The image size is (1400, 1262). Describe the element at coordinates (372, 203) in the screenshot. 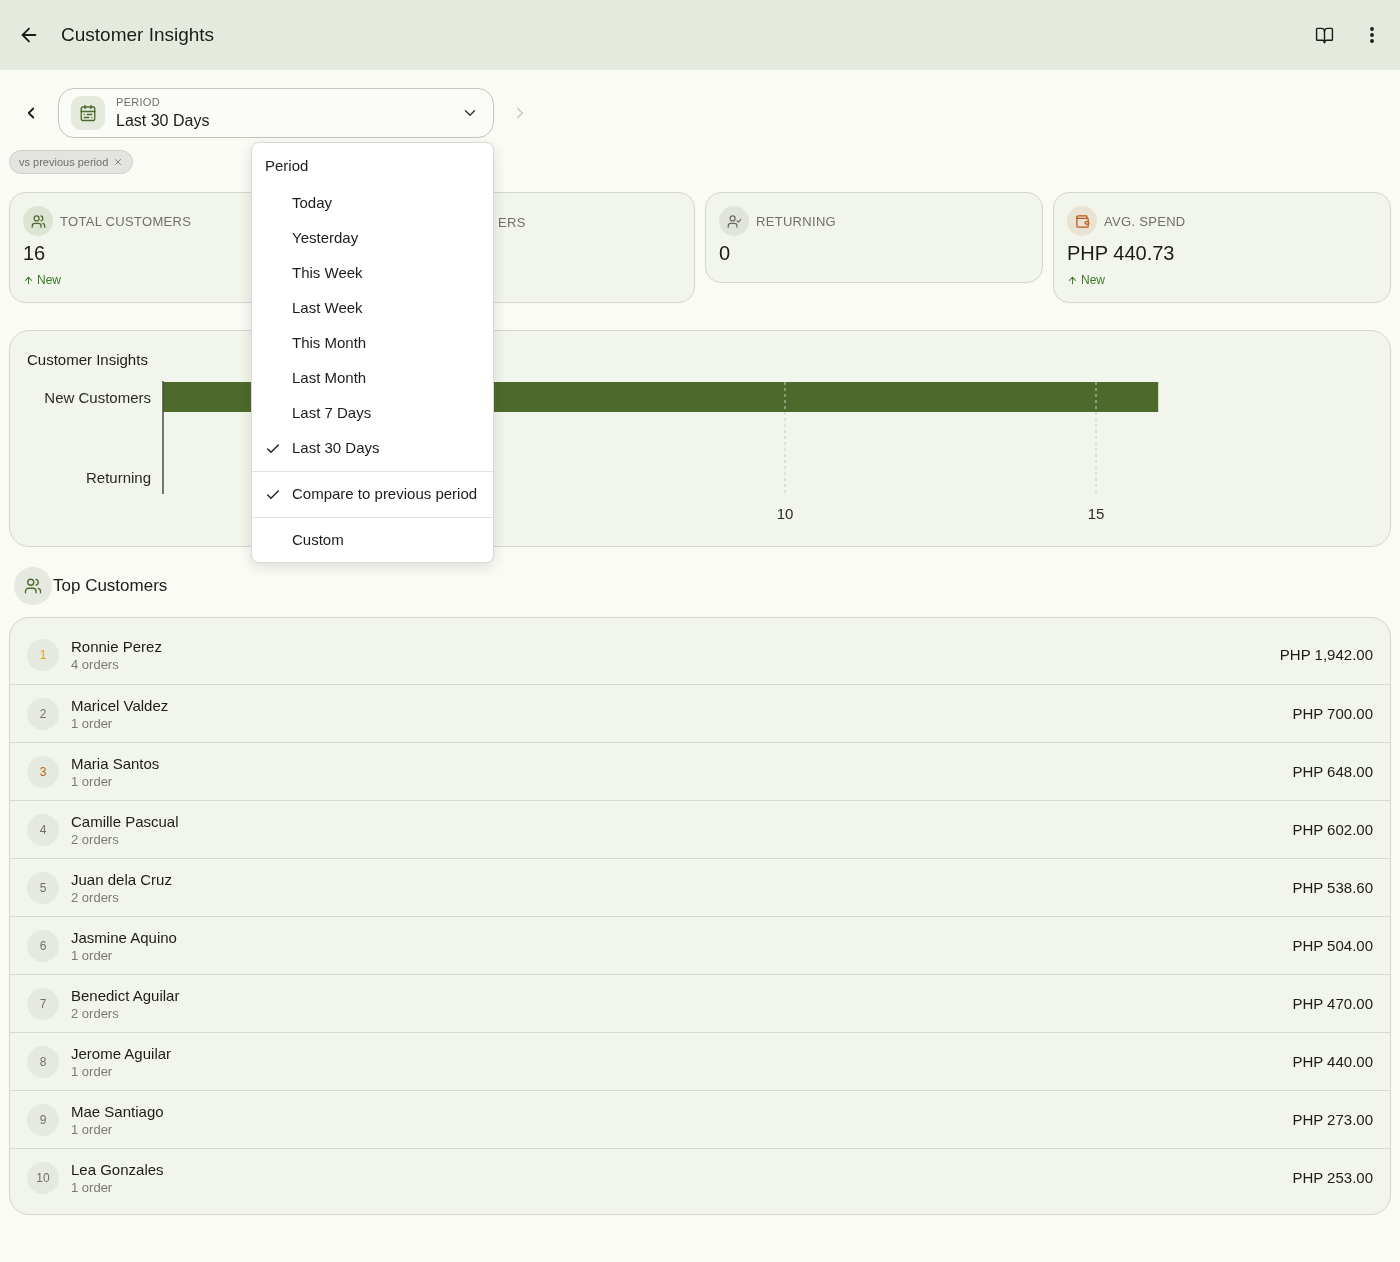

I see `menu-item: Today` at that location.